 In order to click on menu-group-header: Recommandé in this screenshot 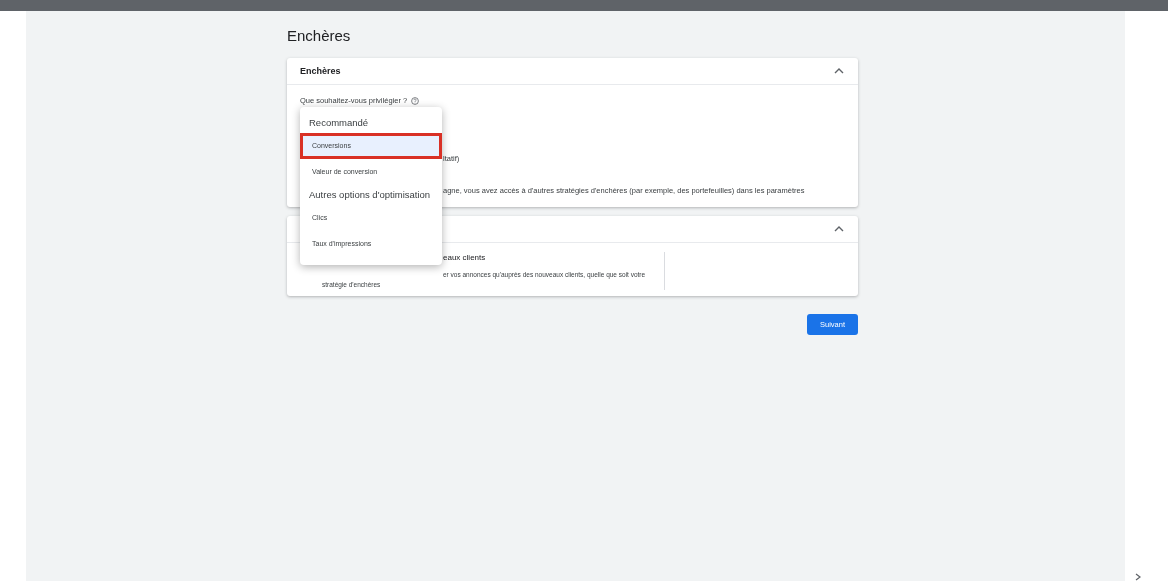, I will do `click(339, 122)`.